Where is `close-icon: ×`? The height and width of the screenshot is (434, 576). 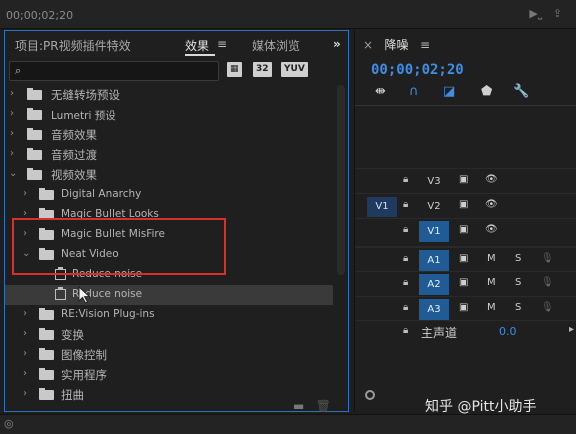
close-icon: × is located at coordinates (368, 45).